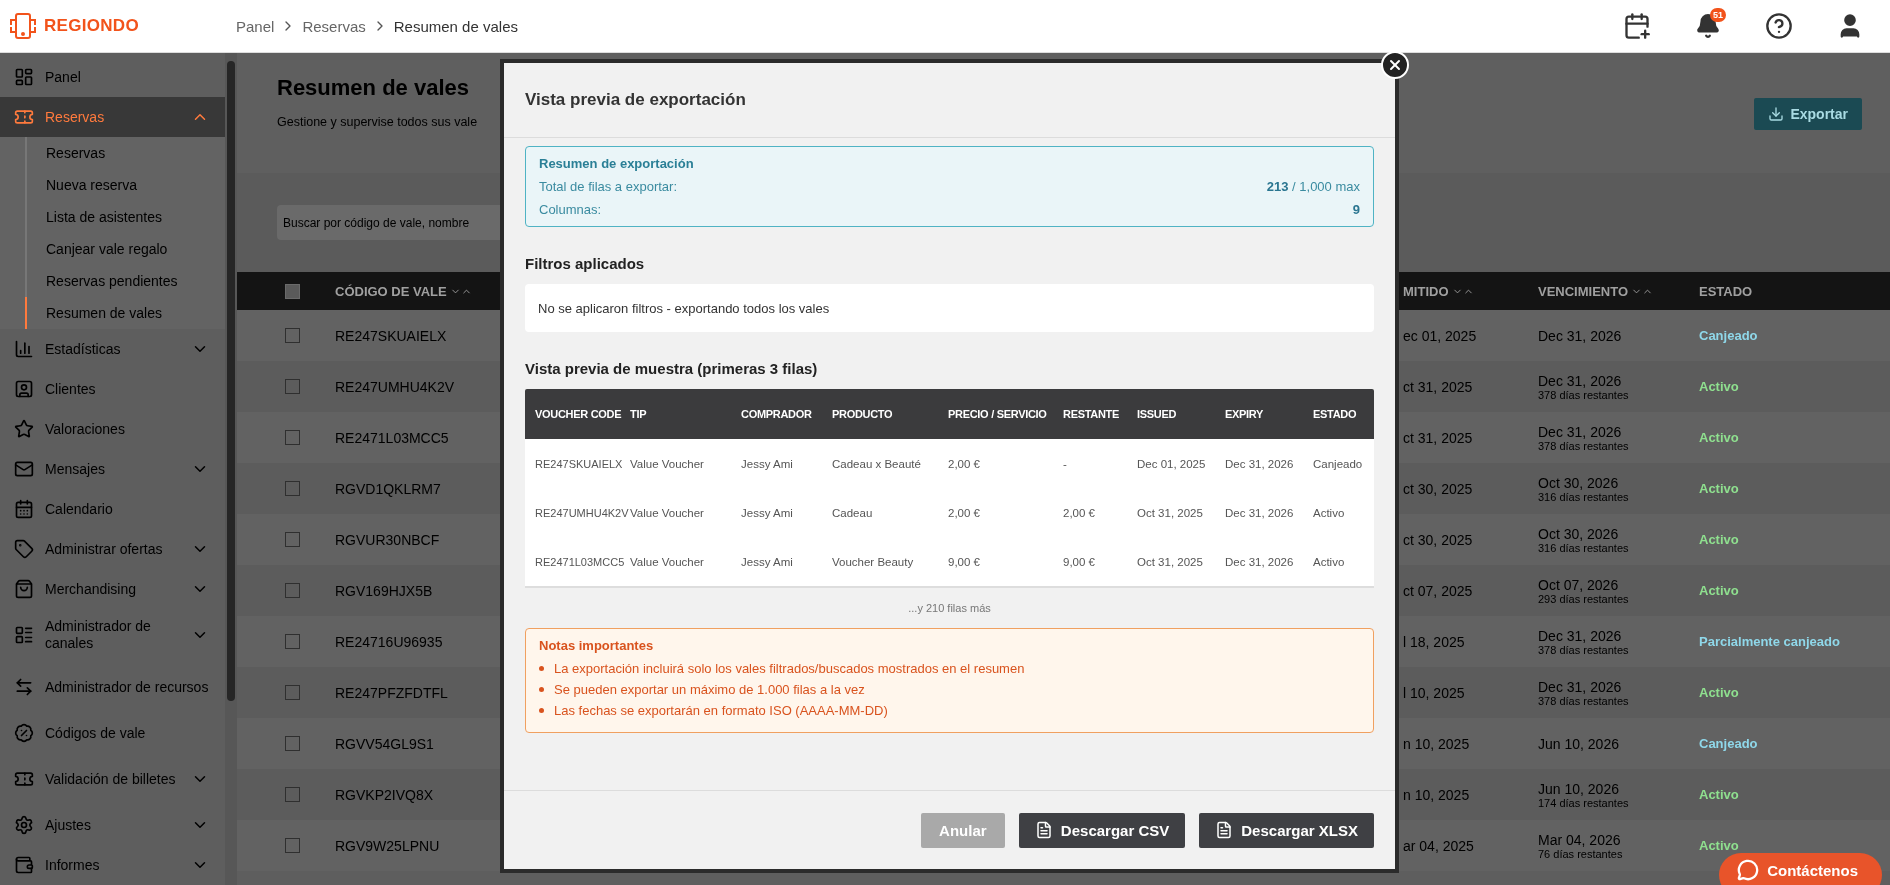 The image size is (1890, 885). What do you see at coordinates (1808, 114) in the screenshot?
I see `export-button: Exportar` at bounding box center [1808, 114].